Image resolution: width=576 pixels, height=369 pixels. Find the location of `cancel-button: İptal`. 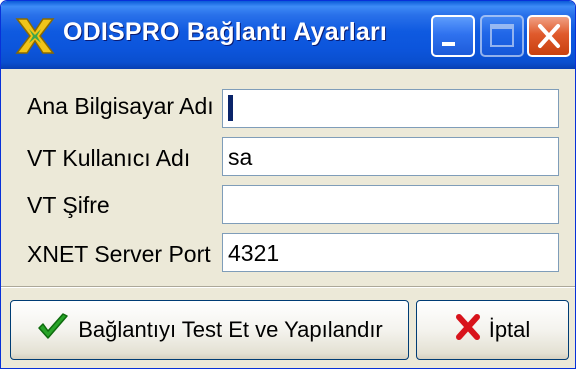

cancel-button: İptal is located at coordinates (492, 330).